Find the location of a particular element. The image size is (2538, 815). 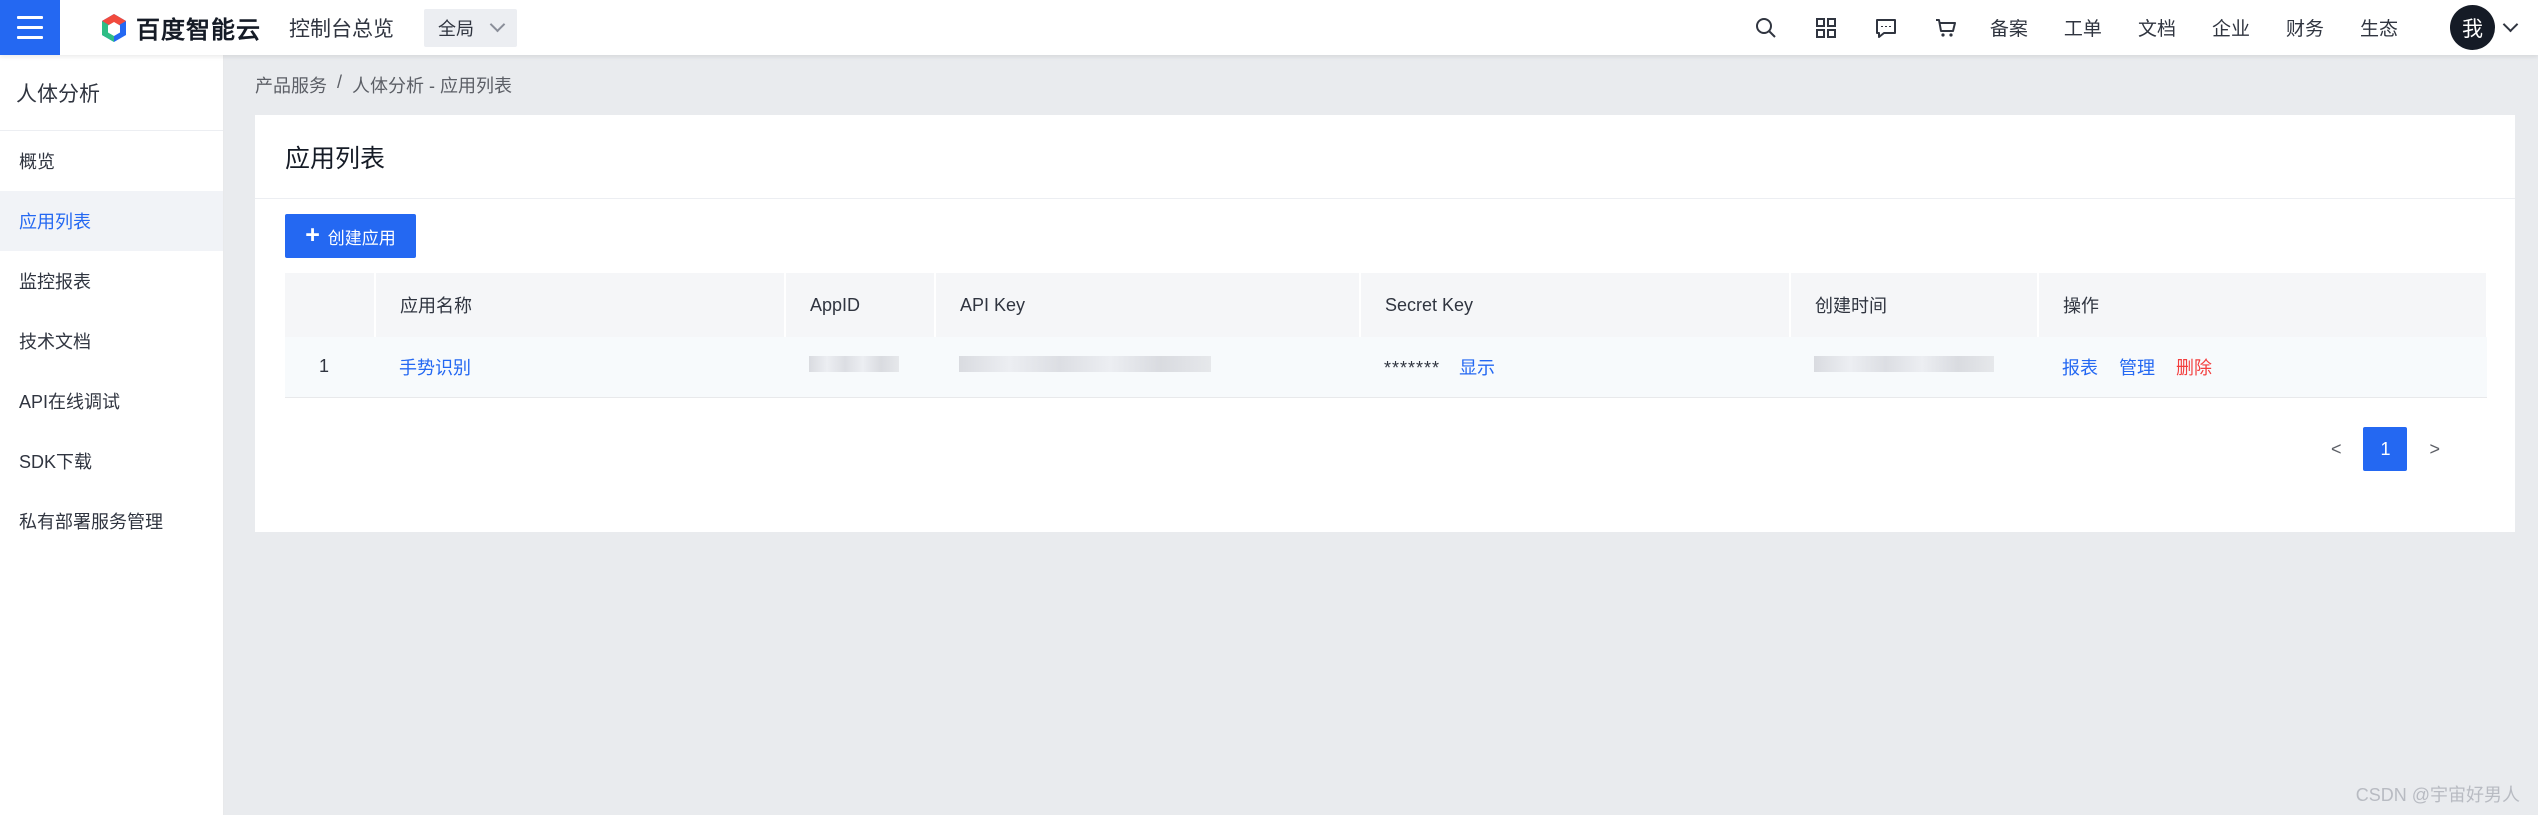

sidebar-item-app-list: 应用列表 is located at coordinates (111, 221).